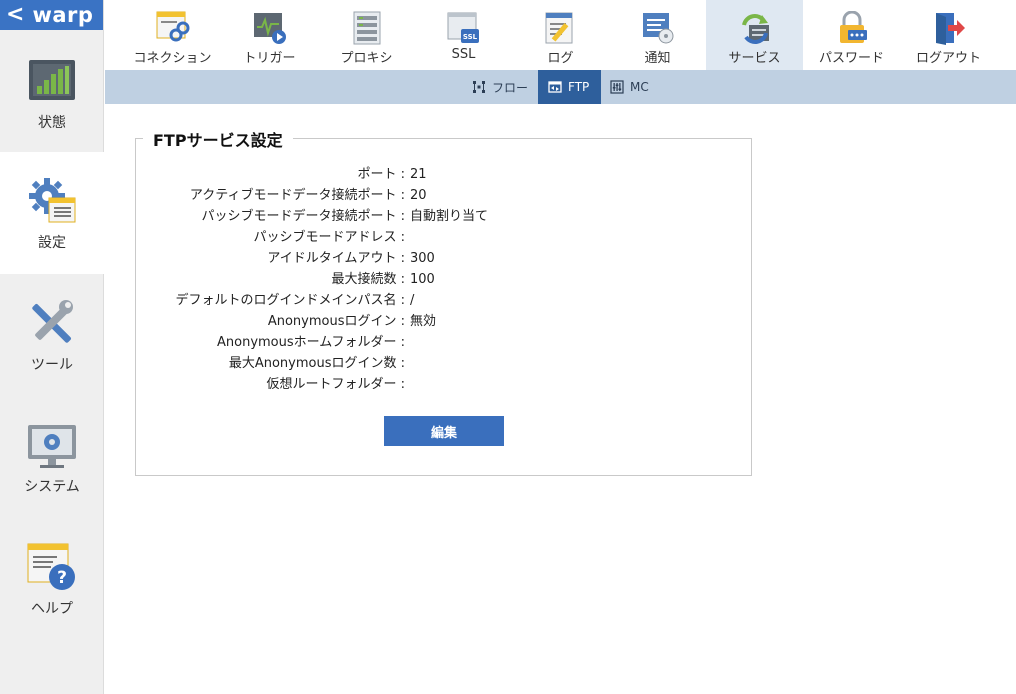  I want to click on sidebar-item-system: システム, so click(52, 457).